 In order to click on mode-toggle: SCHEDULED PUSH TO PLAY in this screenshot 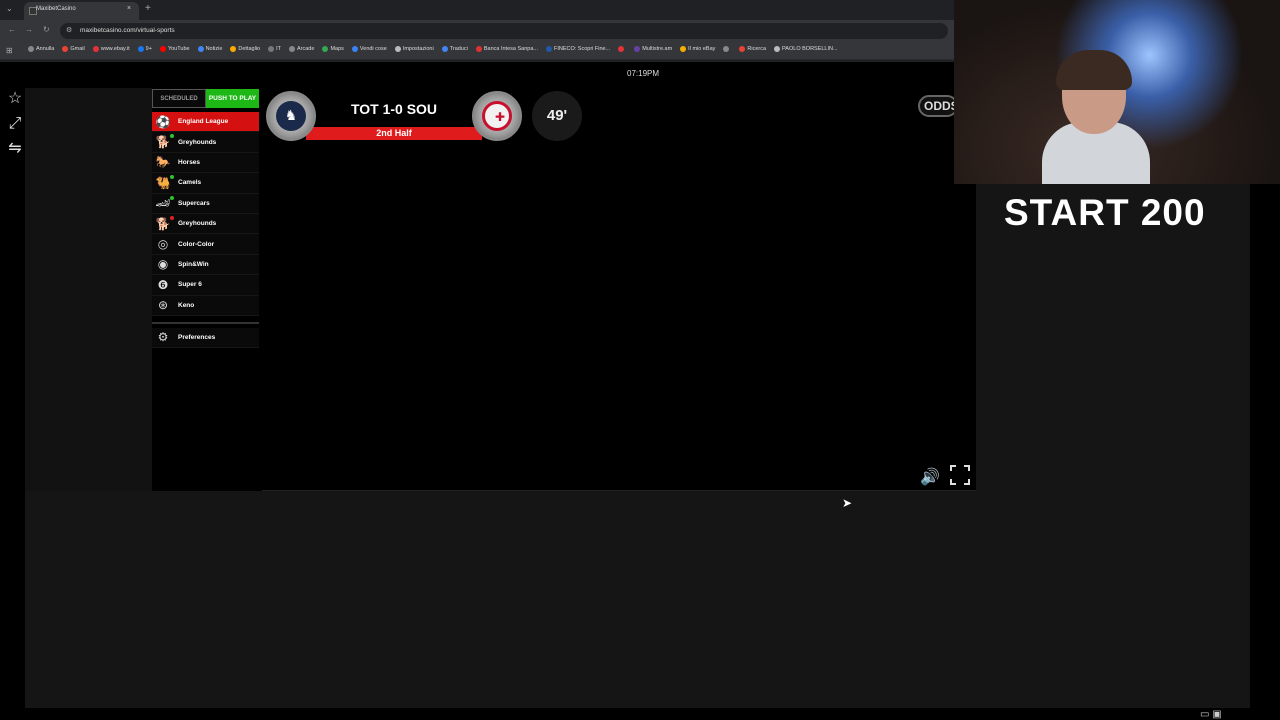, I will do `click(205, 98)`.